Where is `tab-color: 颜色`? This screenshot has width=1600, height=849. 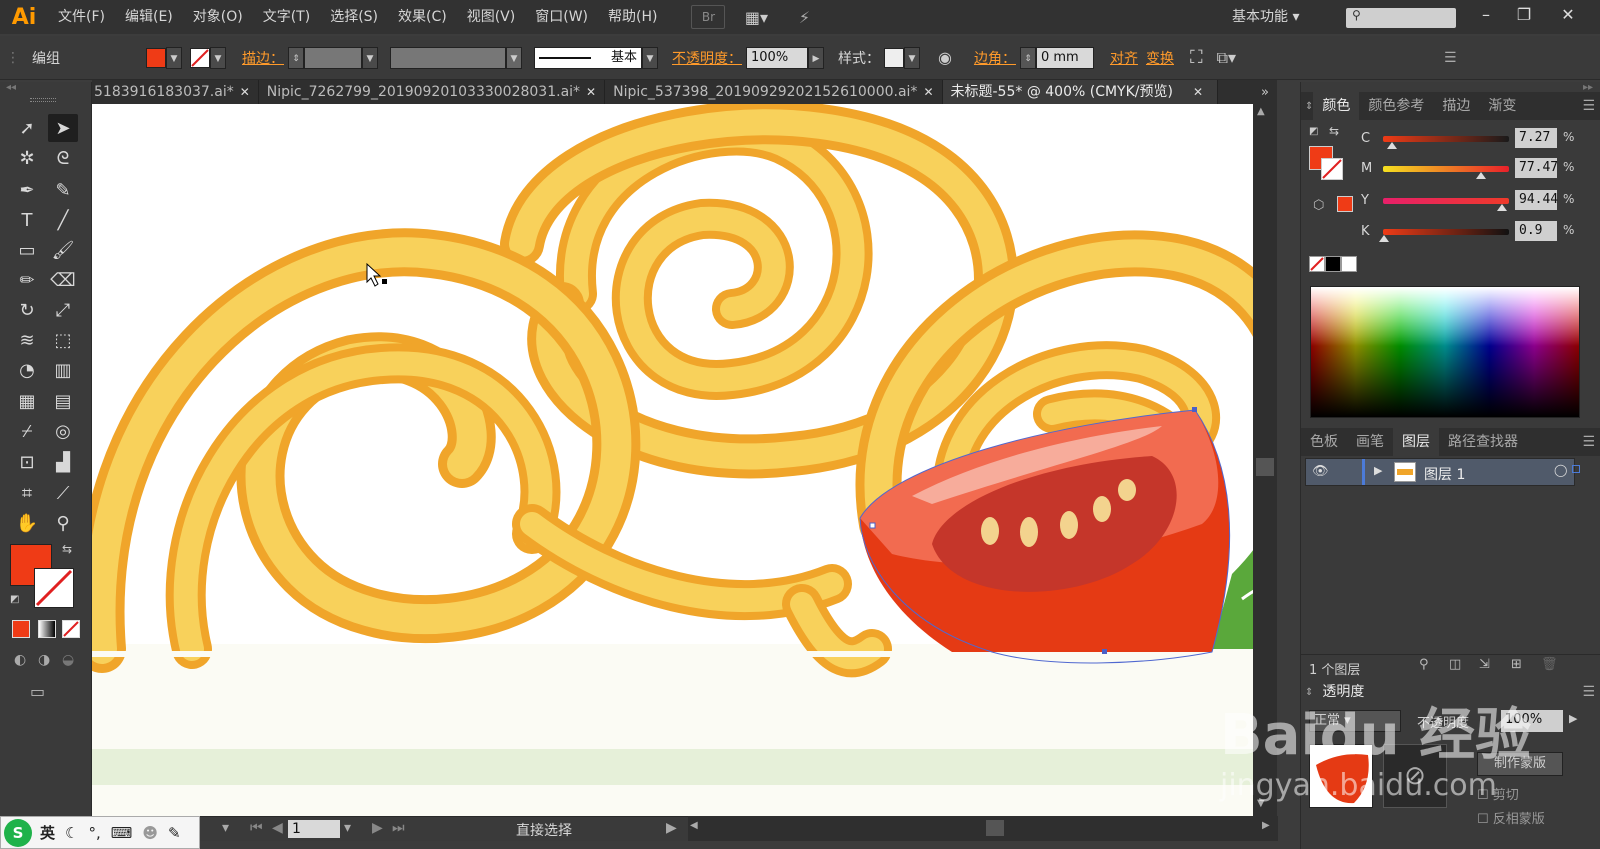 tab-color: 颜色 is located at coordinates (1336, 106).